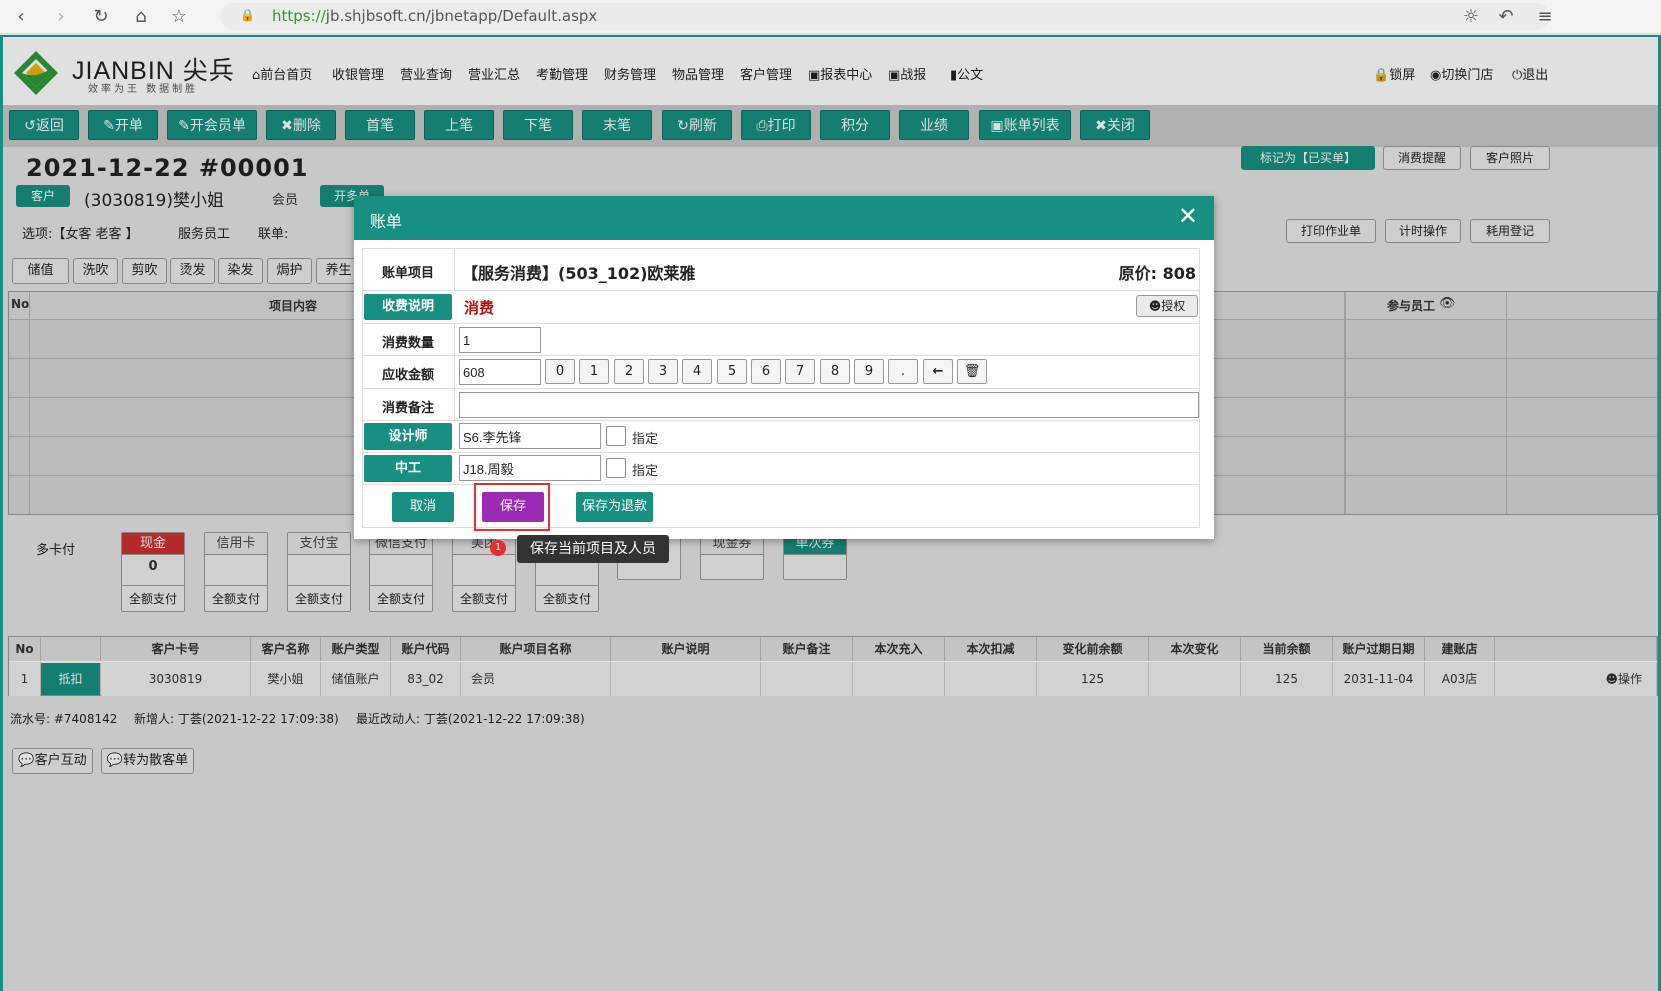 The height and width of the screenshot is (991, 1661). What do you see at coordinates (835, 371) in the screenshot?
I see `numkey-8: 8` at bounding box center [835, 371].